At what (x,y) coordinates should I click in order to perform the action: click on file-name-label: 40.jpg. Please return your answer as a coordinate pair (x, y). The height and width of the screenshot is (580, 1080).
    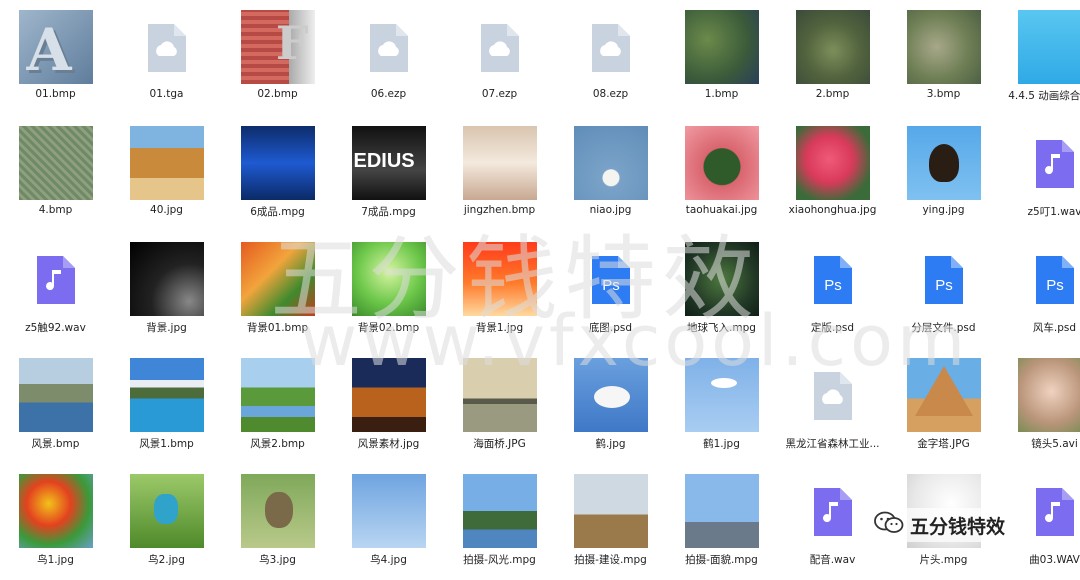
    Looking at the image, I should click on (166, 210).